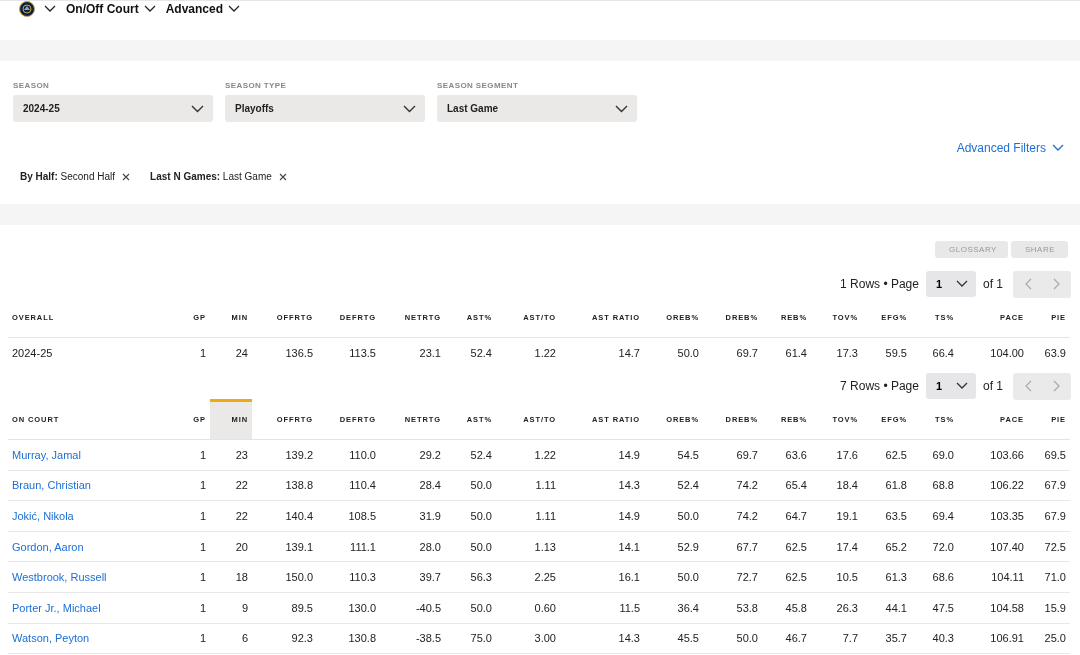  What do you see at coordinates (688, 607) in the screenshot?
I see `stat-cell: 36.4` at bounding box center [688, 607].